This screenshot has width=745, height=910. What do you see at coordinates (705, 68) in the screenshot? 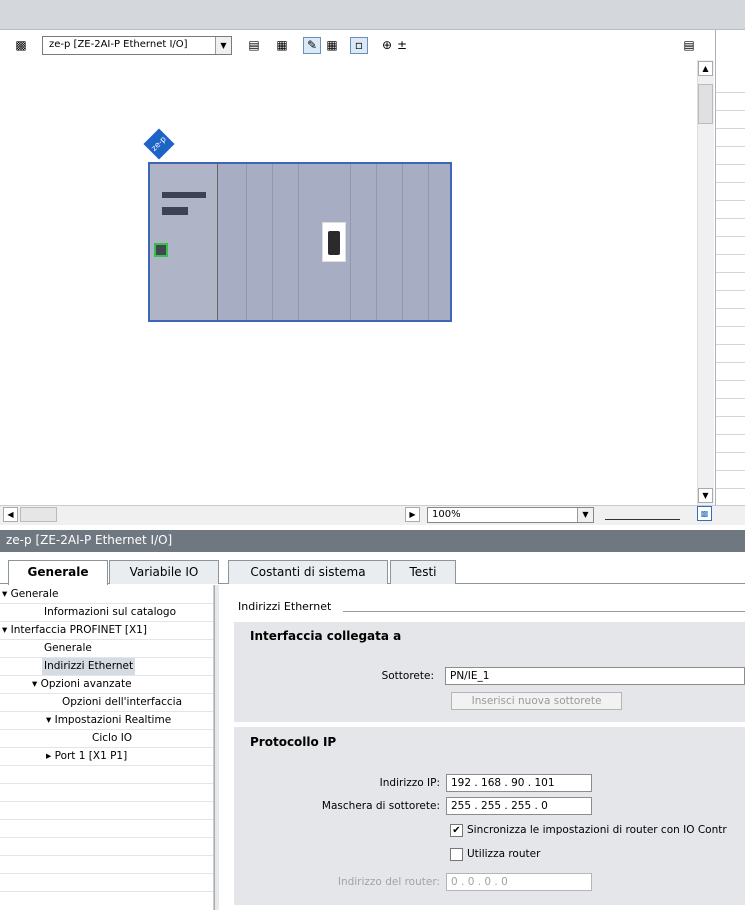
I see `scroll-up-icon: ▲` at bounding box center [705, 68].